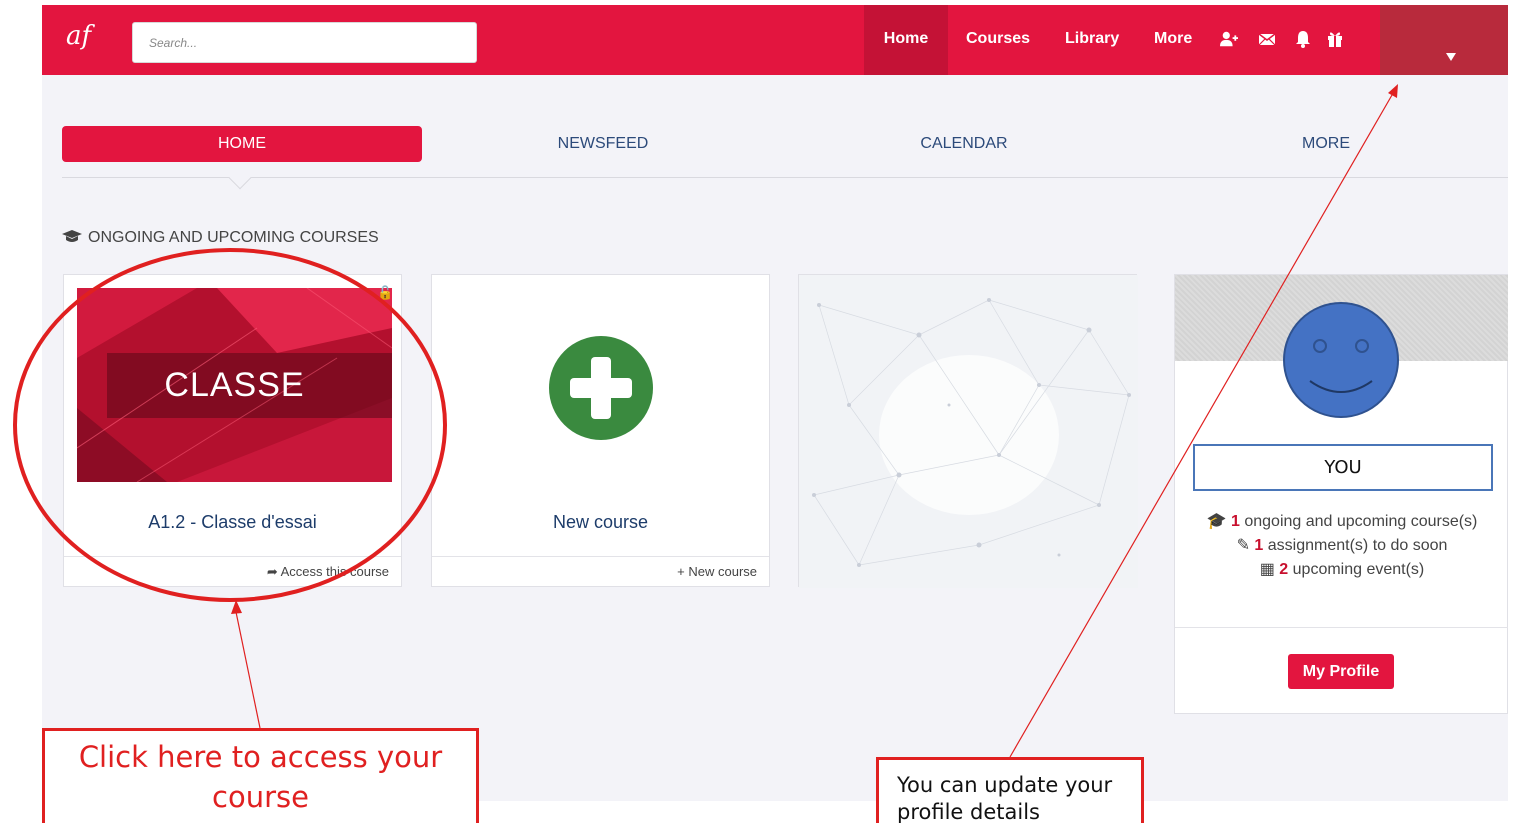  Describe the element at coordinates (385, 292) in the screenshot. I see `unlock-icon: 🔓` at that location.